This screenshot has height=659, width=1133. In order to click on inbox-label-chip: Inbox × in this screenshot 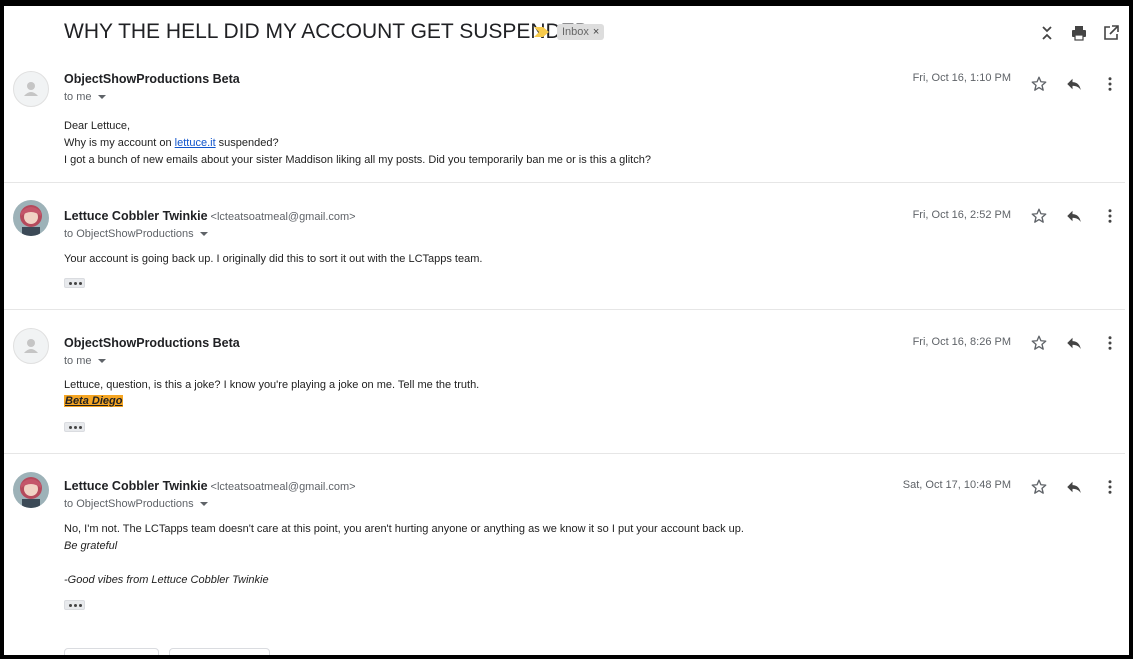, I will do `click(581, 32)`.